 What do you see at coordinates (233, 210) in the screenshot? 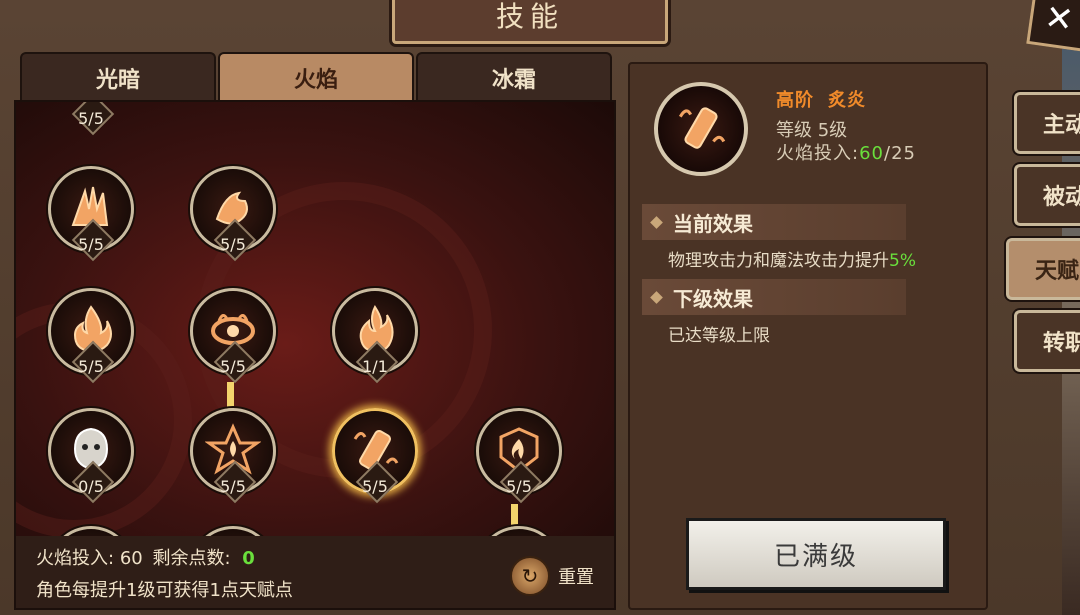
I see `skill-node-fire-bird: 5/5` at bounding box center [233, 210].